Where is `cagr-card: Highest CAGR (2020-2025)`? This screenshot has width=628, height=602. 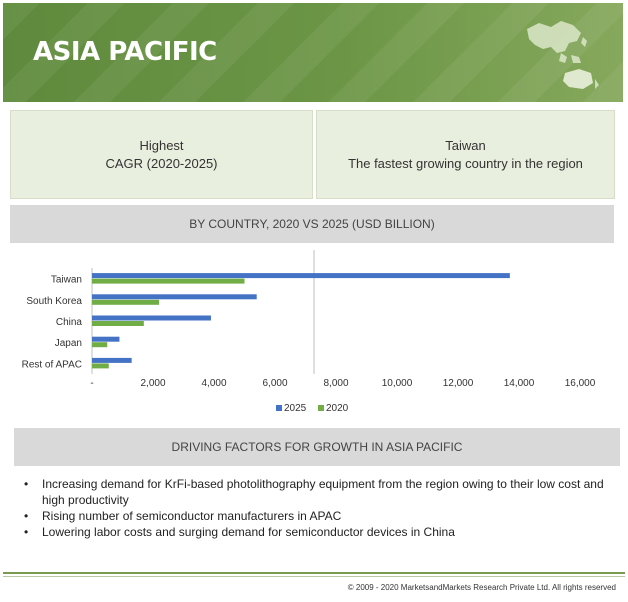 cagr-card: Highest CAGR (2020-2025) is located at coordinates (161, 154).